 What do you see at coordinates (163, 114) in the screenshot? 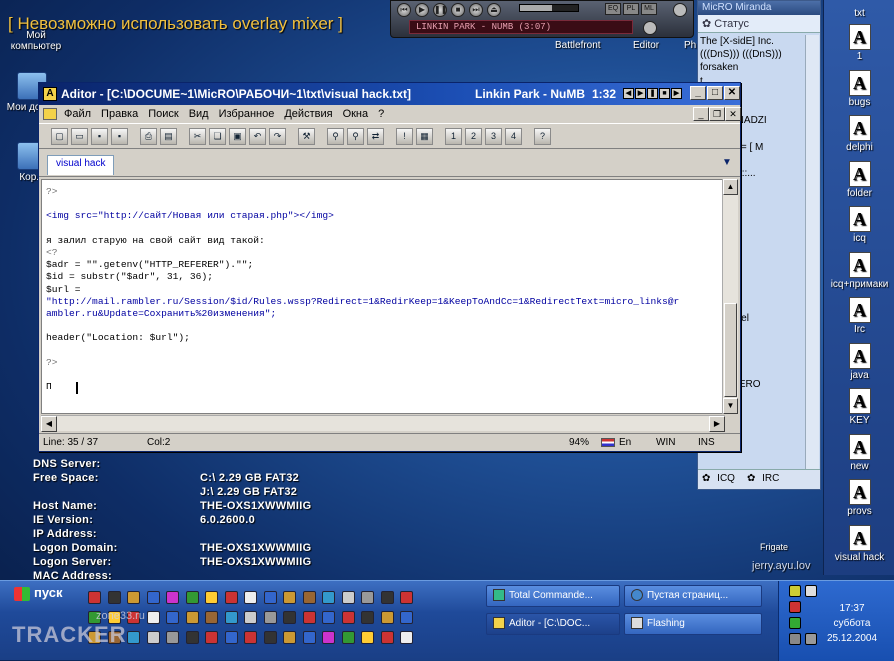
I see `menu-search: Поиск` at bounding box center [163, 114].